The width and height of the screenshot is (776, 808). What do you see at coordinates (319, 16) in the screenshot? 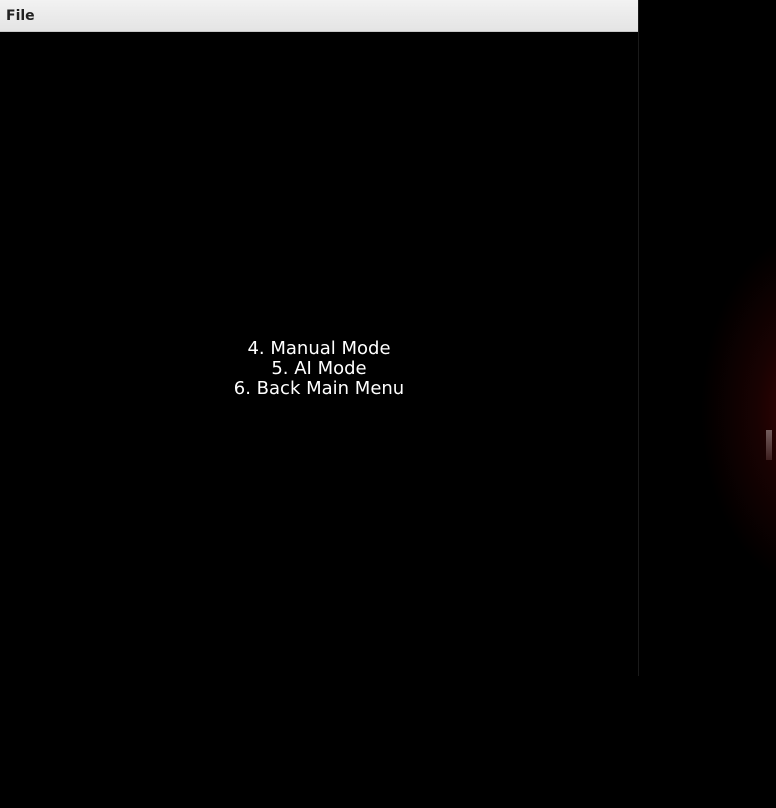
I see `menubar: File` at bounding box center [319, 16].